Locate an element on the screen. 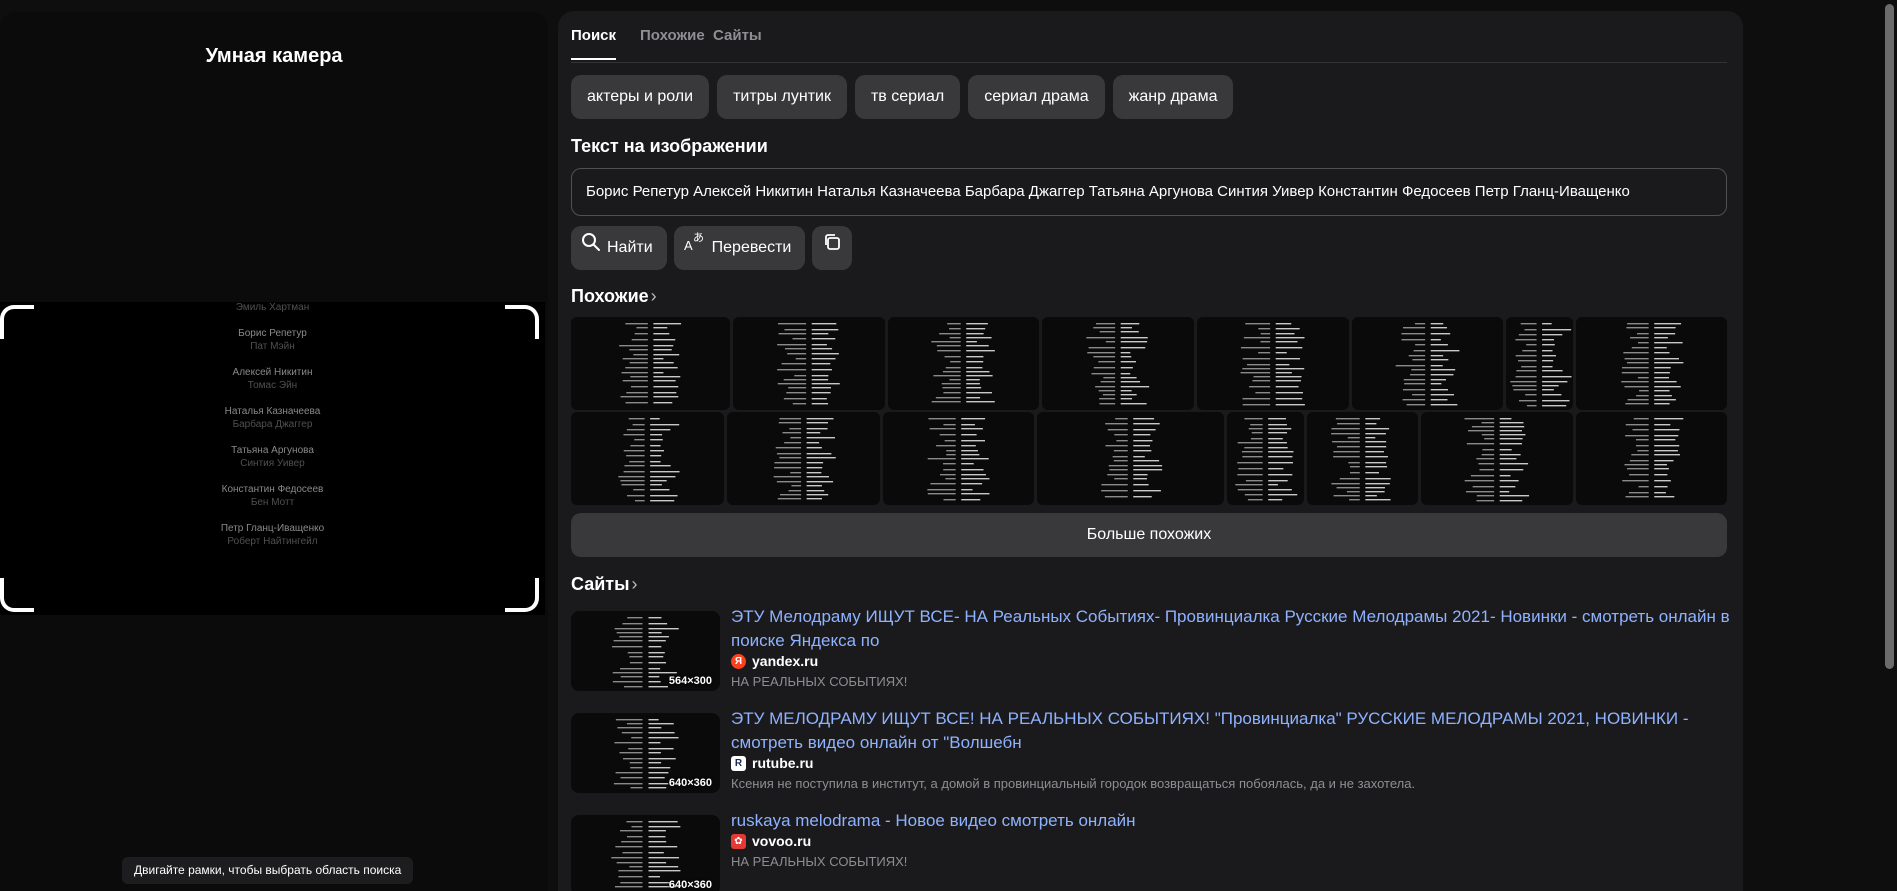 Image resolution: width=1897 pixels, height=891 pixels. text-actions: Найти Aあ Перевести is located at coordinates (712, 248).